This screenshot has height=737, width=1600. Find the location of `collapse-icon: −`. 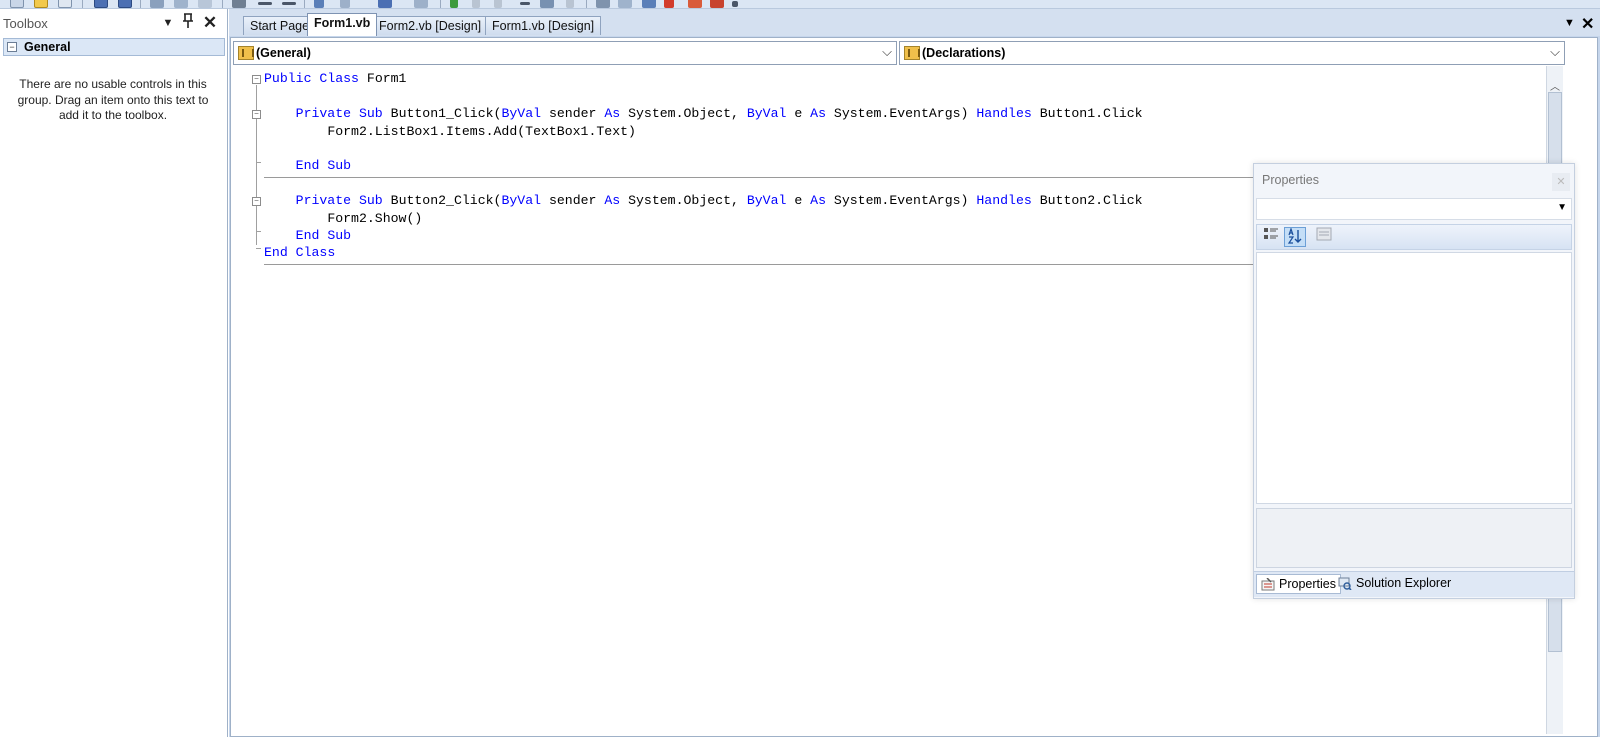

collapse-icon: − is located at coordinates (12, 47).